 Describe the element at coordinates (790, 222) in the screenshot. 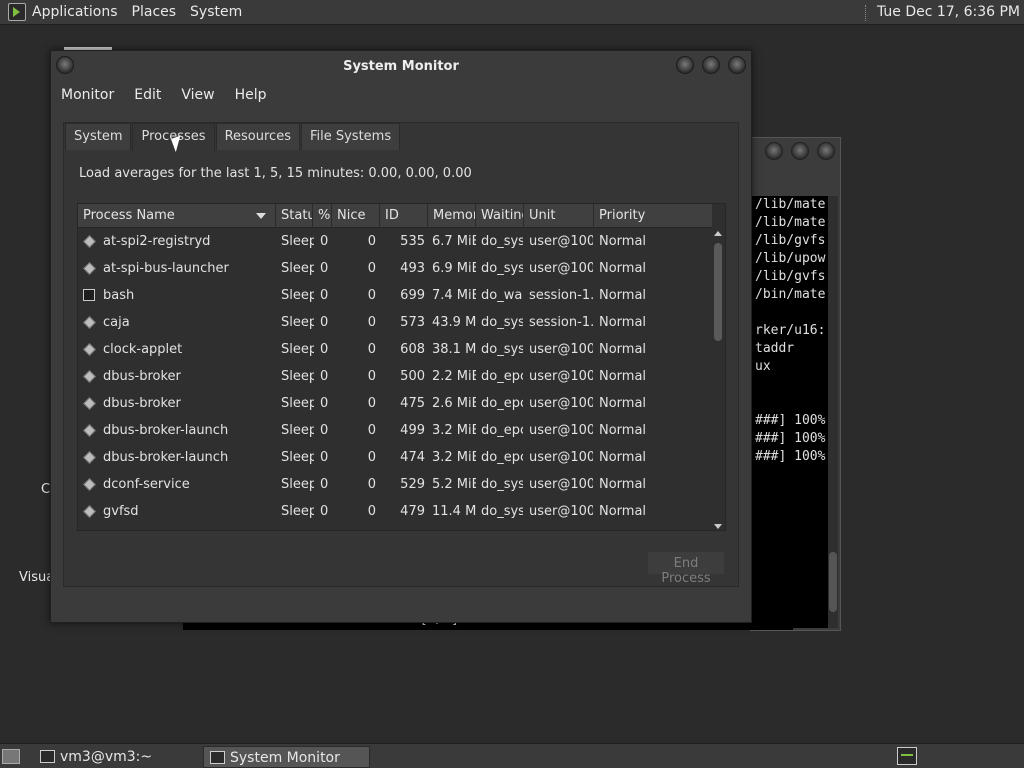

I see `terminal-line: /lib/mate` at that location.